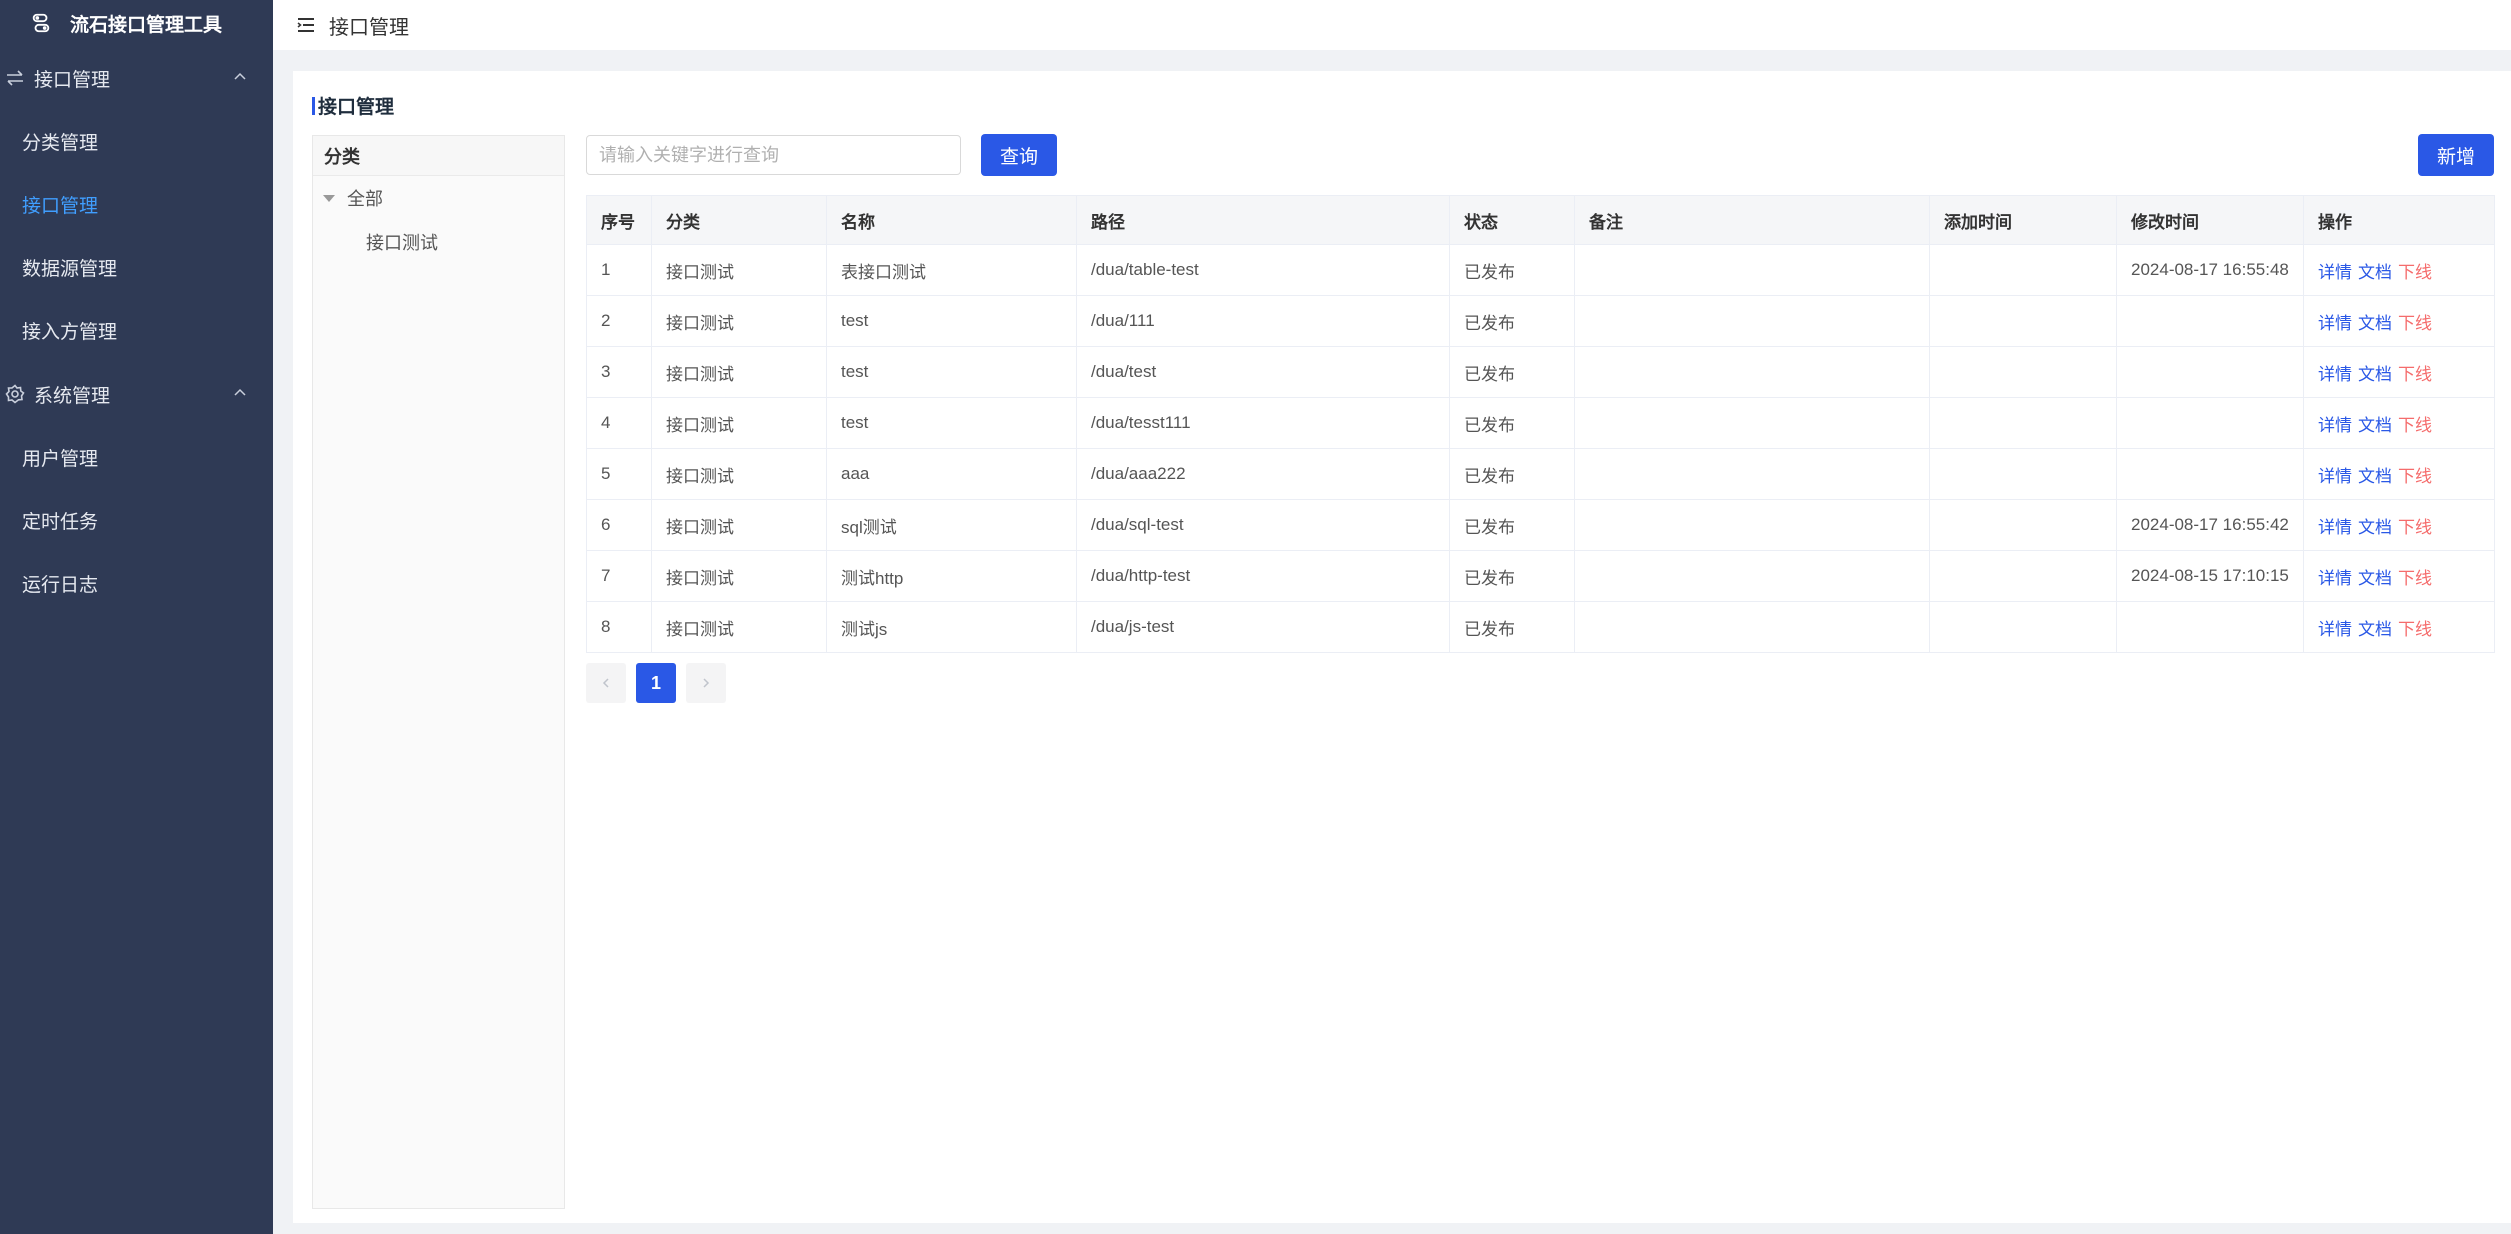  Describe the element at coordinates (136, 394) in the screenshot. I see `menu-group-system: 系统管理` at that location.